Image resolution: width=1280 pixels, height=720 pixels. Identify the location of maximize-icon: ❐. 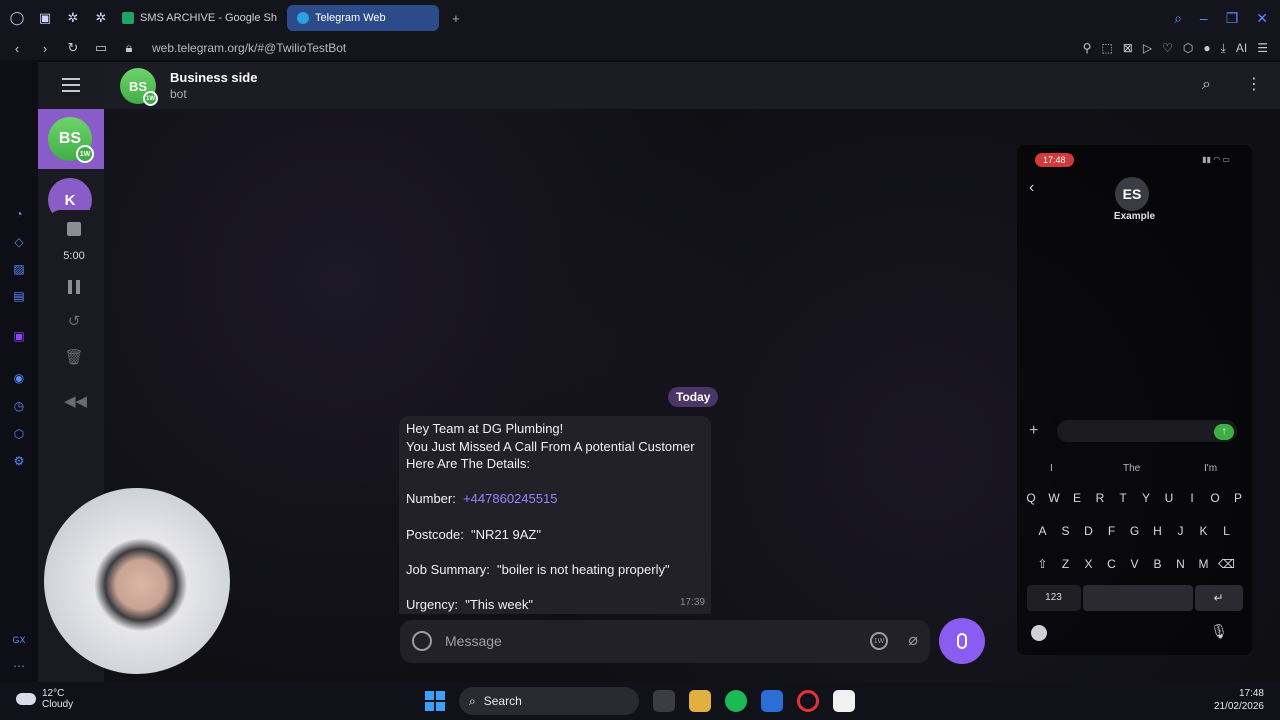
(1232, 18).